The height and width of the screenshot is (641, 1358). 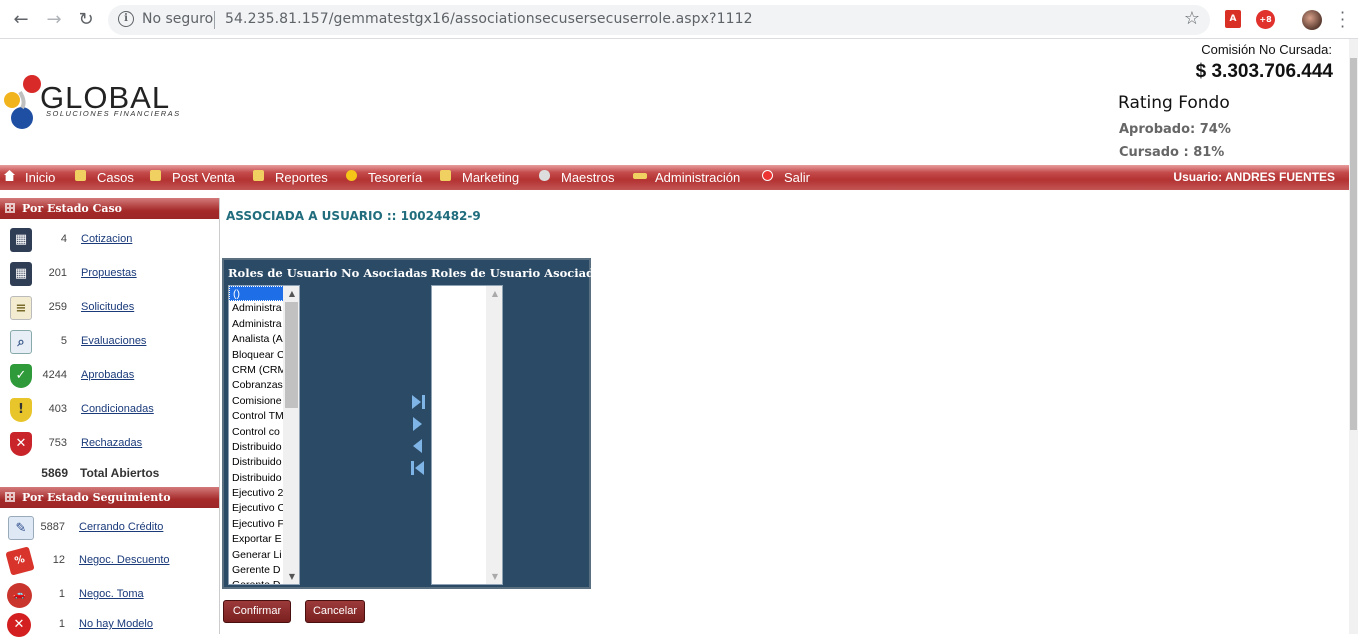 What do you see at coordinates (1174, 103) in the screenshot?
I see `rating-title: Rating Fondo` at bounding box center [1174, 103].